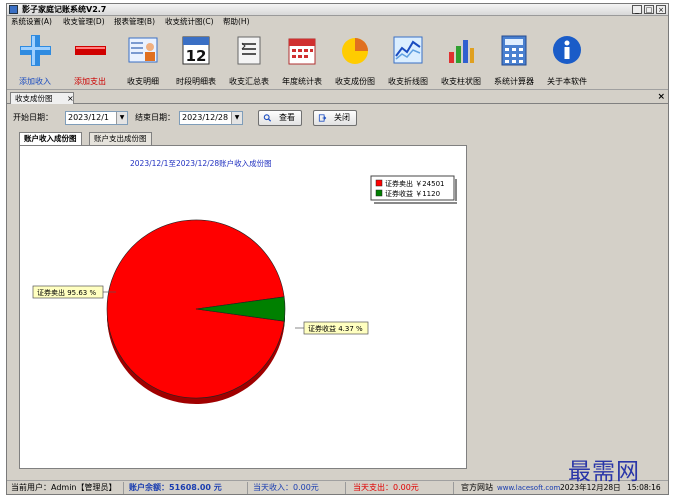 Image resolution: width=677 pixels, height=499 pixels. I want to click on line-chart-button: 收支折线图, so click(408, 60).